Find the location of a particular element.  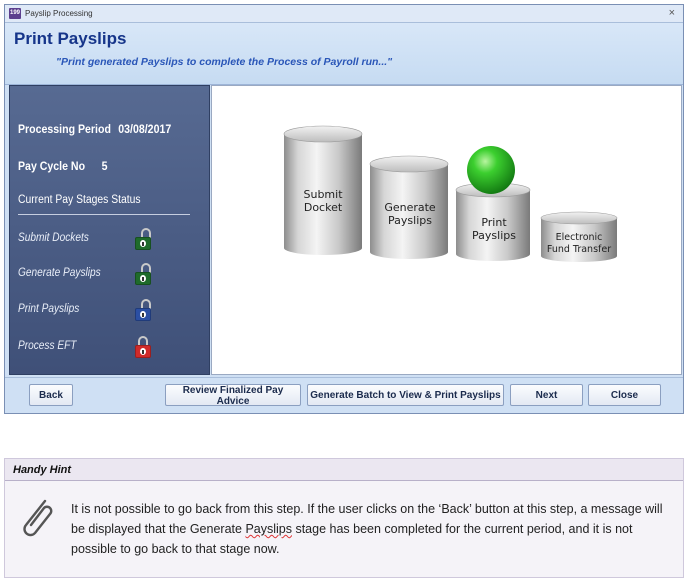

pay-cycle-value: 5 is located at coordinates (104, 167).